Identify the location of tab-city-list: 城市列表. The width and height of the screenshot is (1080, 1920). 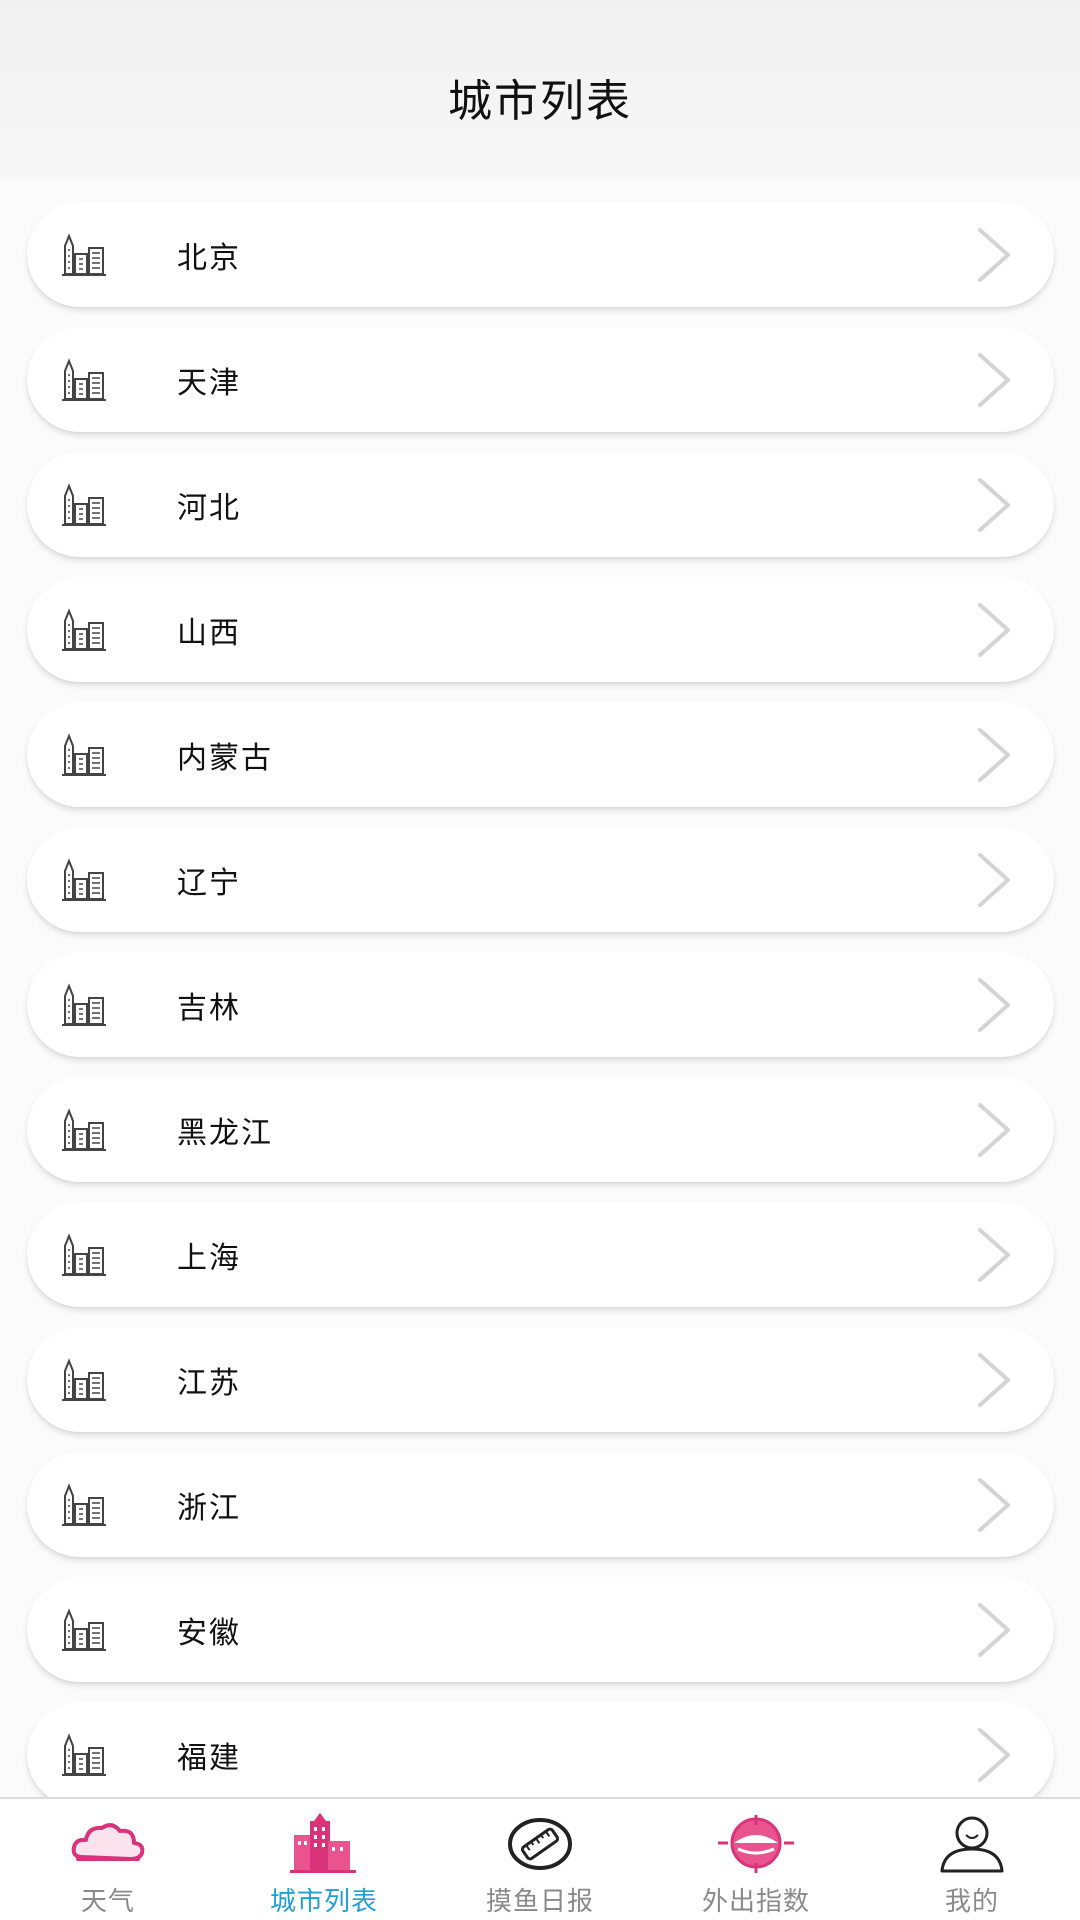
(324, 1859).